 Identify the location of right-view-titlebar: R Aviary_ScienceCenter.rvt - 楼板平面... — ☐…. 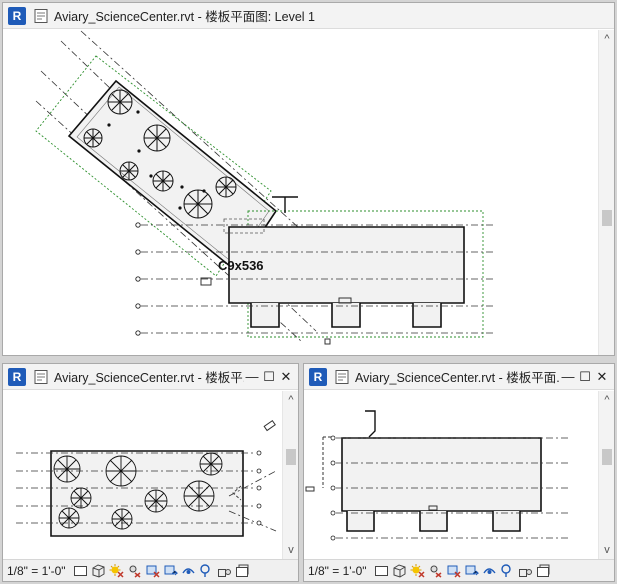
(459, 377).